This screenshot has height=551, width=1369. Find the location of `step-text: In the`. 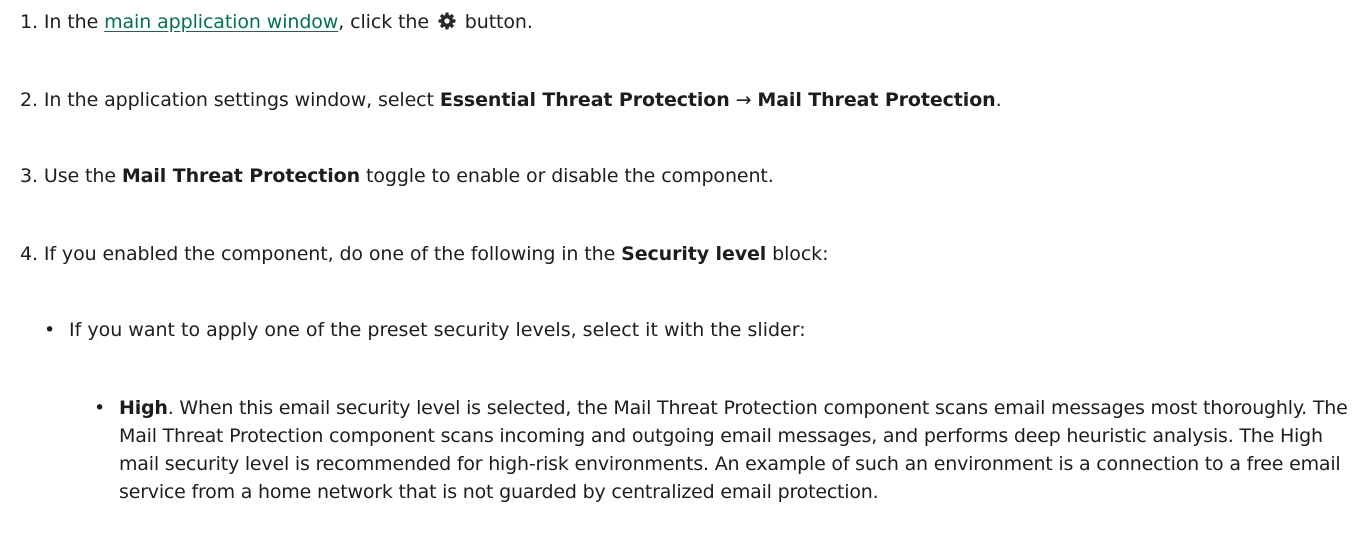

step-text: In the is located at coordinates (74, 22).